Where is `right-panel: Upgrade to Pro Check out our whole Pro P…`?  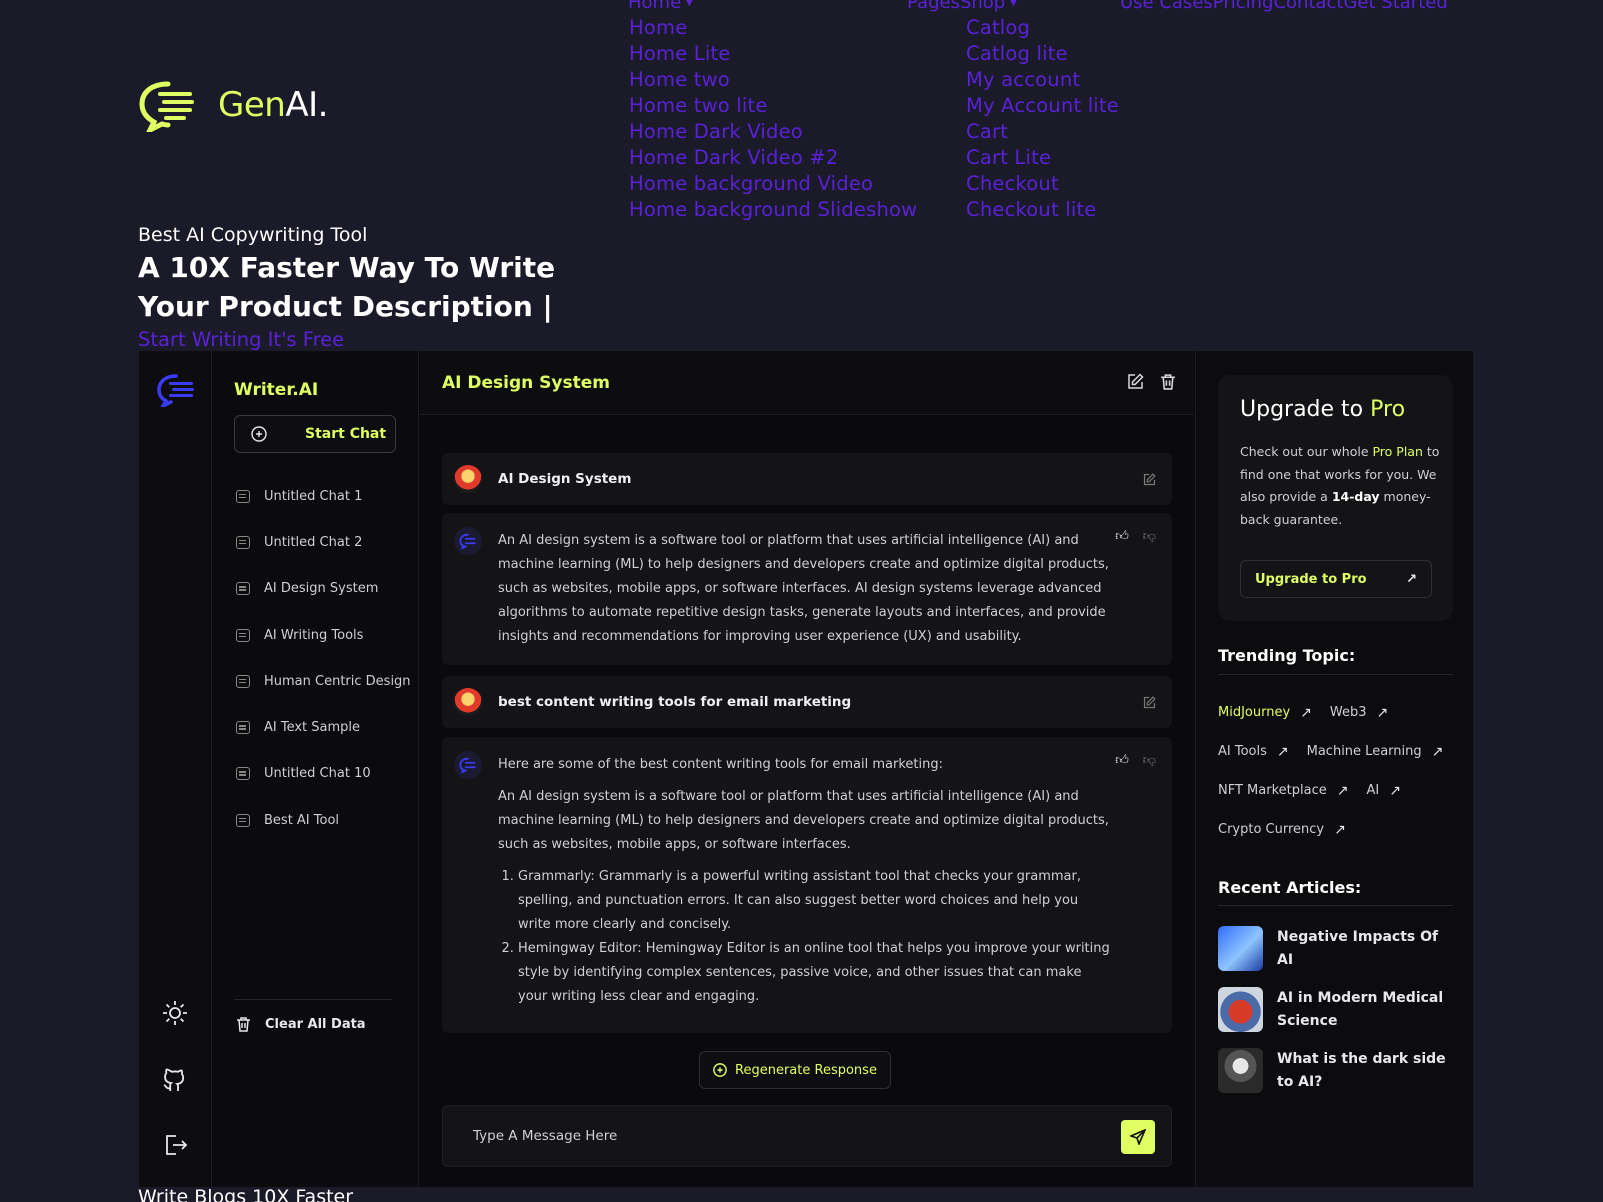 right-panel: Upgrade to Pro Check out our whole Pro P… is located at coordinates (1334, 769).